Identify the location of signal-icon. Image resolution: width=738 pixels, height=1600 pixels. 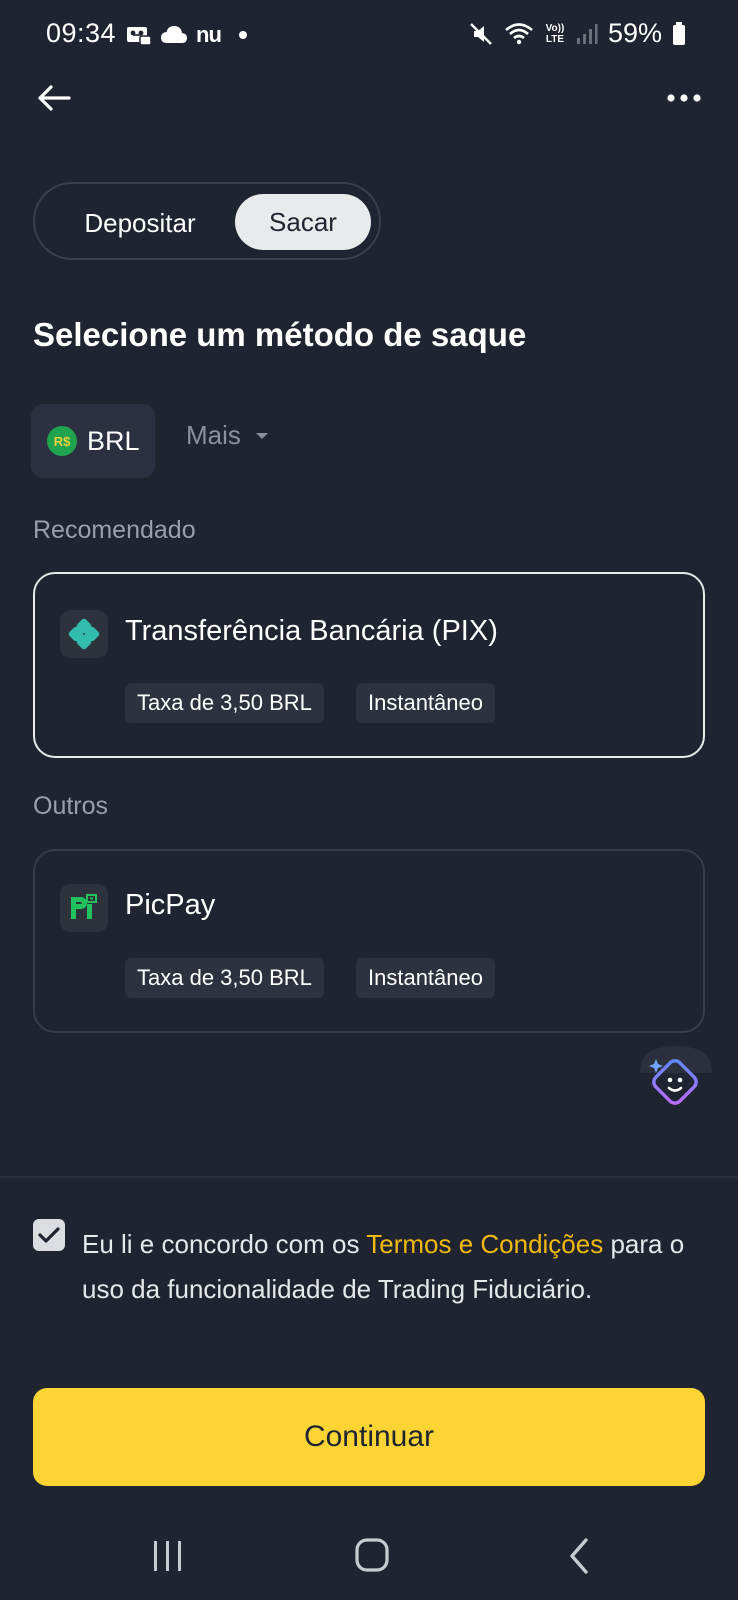
(587, 33).